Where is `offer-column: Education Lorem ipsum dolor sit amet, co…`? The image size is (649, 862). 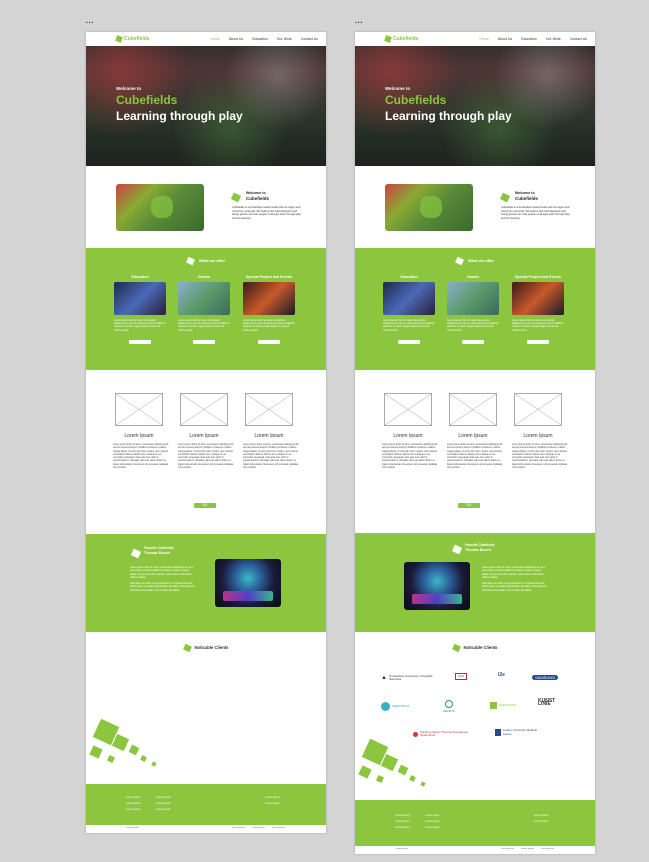
offer-column: Education Lorem ipsum dolor sit amet, co… is located at coordinates (409, 309).